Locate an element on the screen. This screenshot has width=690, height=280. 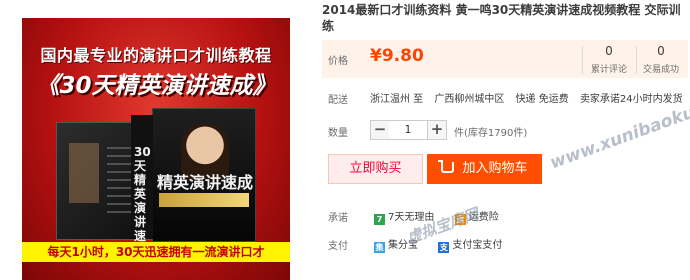
ship-from: 浙江温州 至 is located at coordinates (397, 99).